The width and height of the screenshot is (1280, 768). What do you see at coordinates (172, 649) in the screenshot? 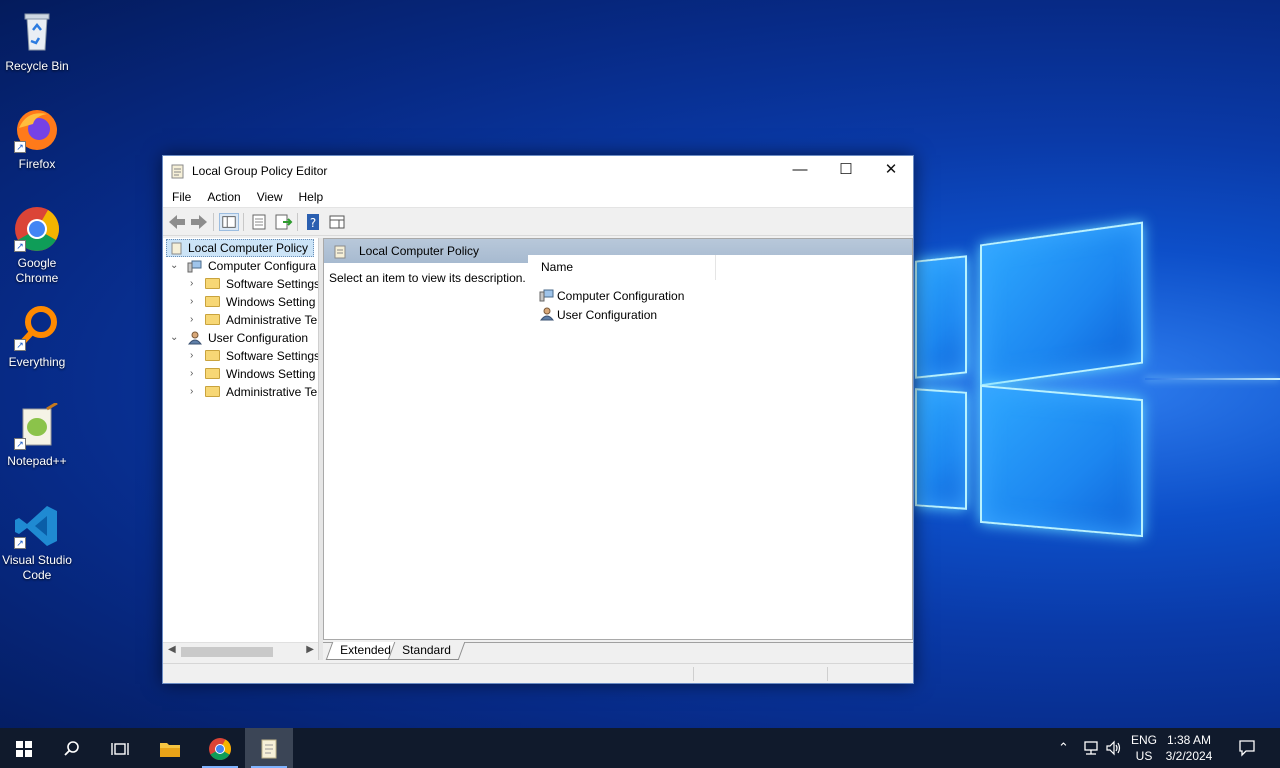
I see `scroll-left-icon: ◀` at bounding box center [172, 649].